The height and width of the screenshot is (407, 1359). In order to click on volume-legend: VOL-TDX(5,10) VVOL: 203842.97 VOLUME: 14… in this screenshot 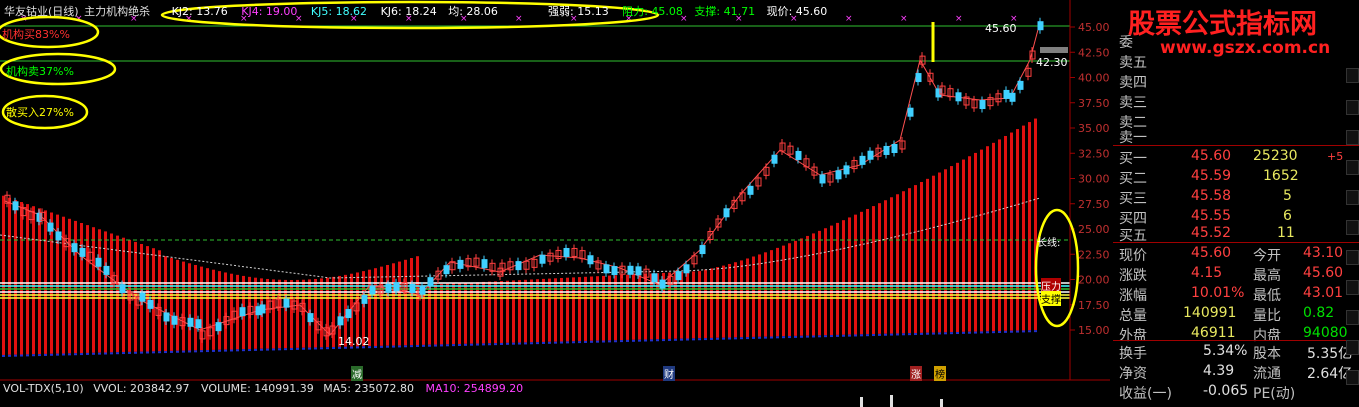, I will do `click(263, 388)`.